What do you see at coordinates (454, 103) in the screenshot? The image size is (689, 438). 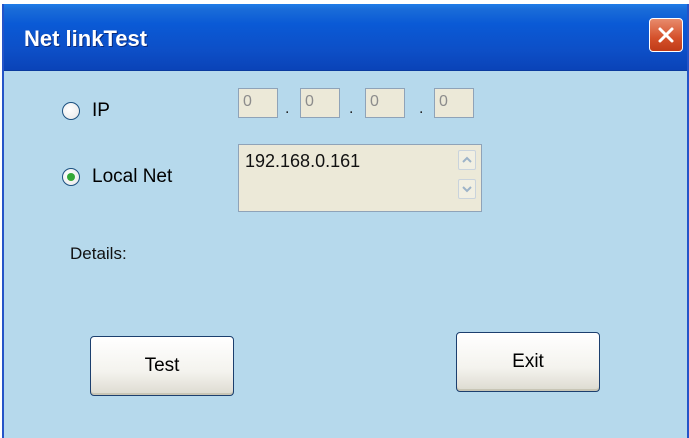 I see `ip-octet-4: 0` at bounding box center [454, 103].